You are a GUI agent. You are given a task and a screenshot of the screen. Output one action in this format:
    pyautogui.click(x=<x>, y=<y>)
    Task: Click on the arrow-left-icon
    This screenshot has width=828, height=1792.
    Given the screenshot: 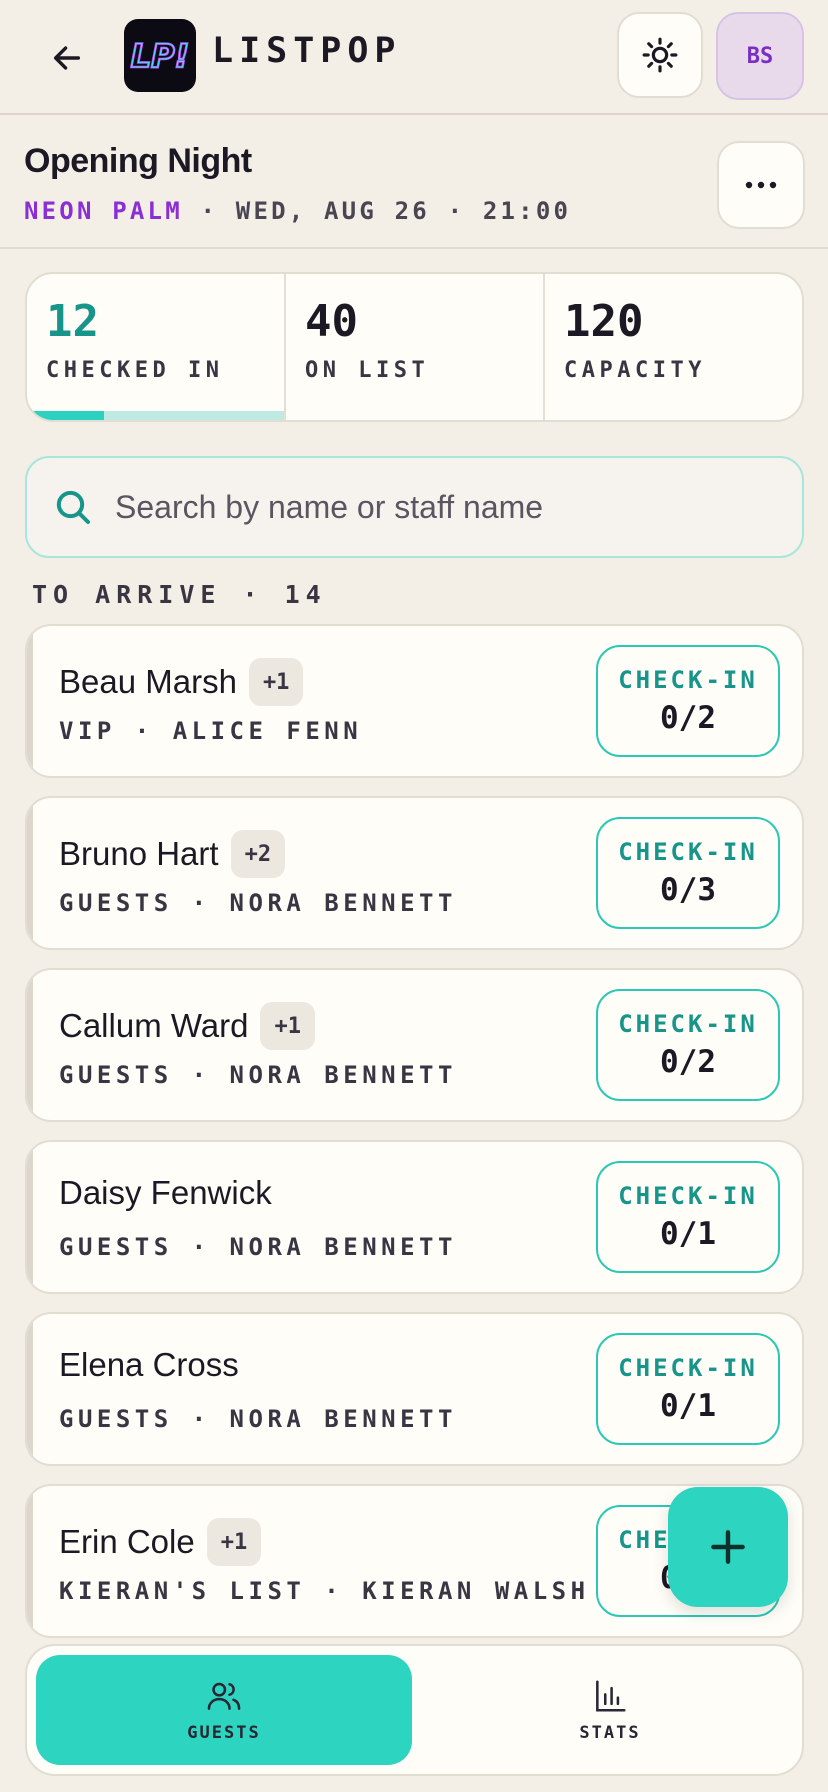 What is the action you would take?
    pyautogui.click(x=67, y=58)
    